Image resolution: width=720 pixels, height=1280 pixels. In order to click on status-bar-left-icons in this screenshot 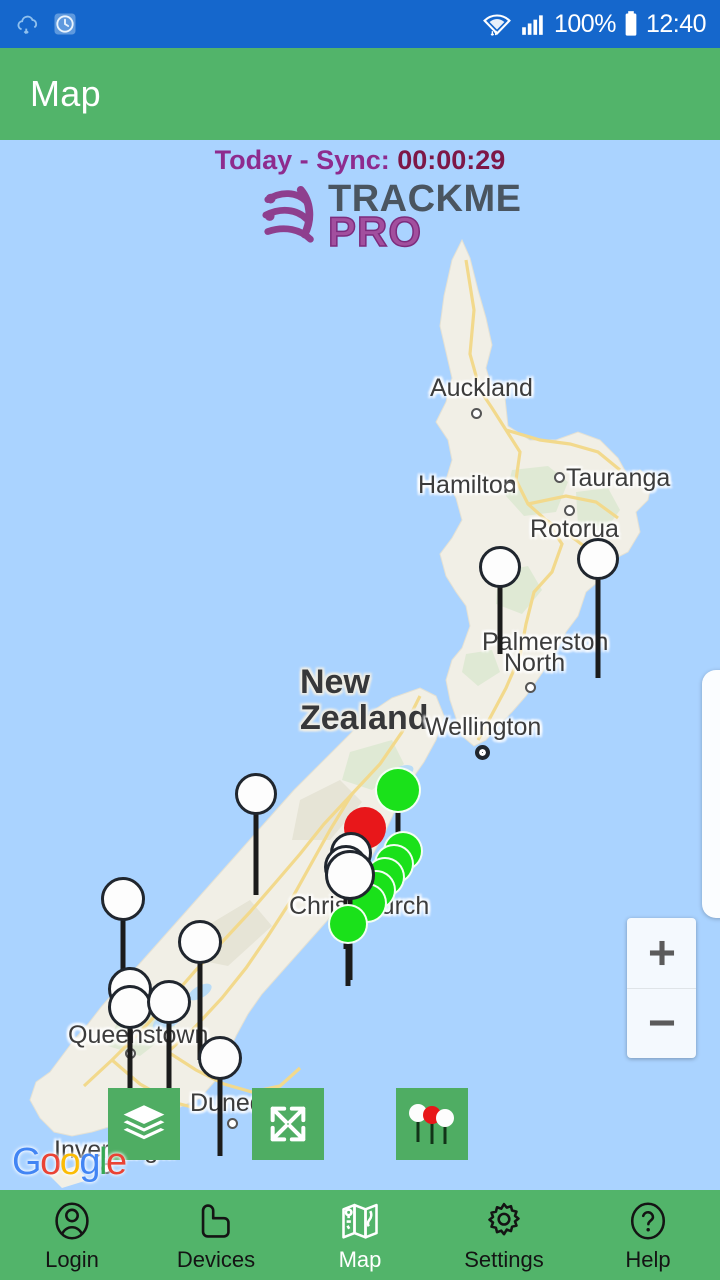, I will do `click(46, 24)`.